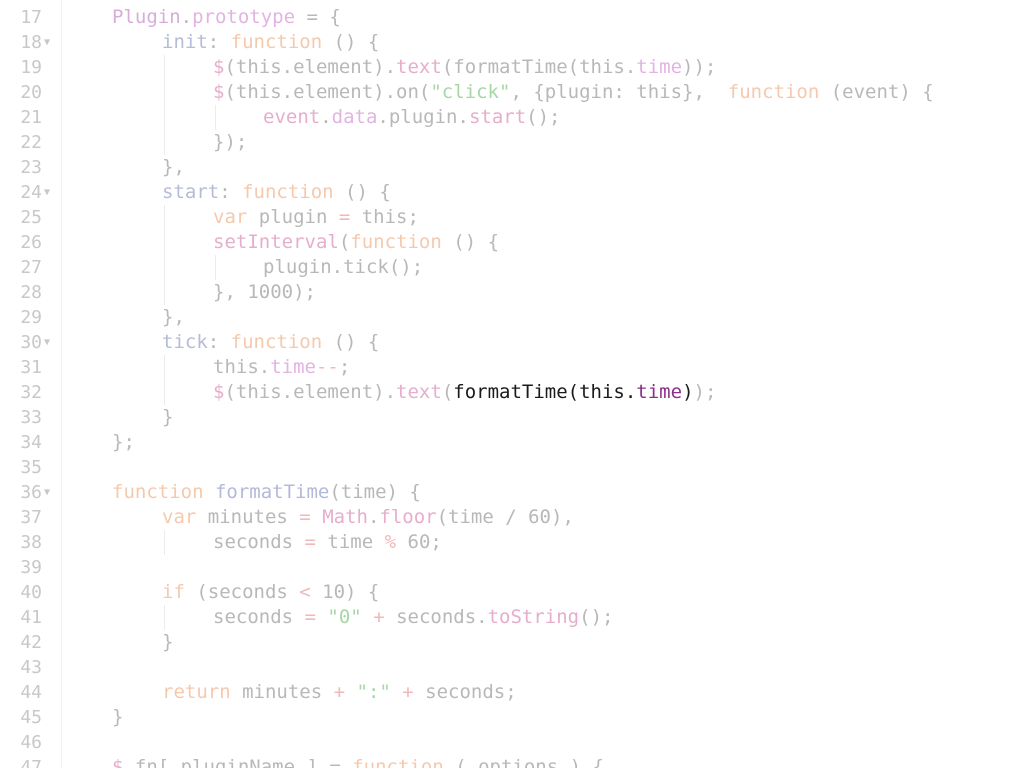  Describe the element at coordinates (344, 367) in the screenshot. I see `code-token: ;` at that location.